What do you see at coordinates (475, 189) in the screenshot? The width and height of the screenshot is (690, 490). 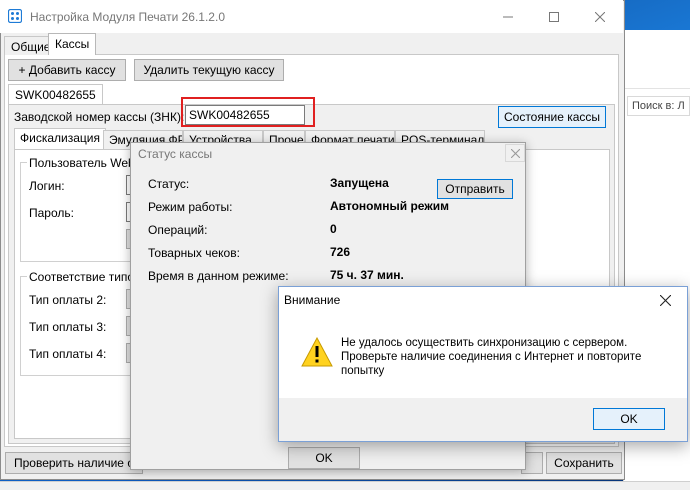 I see `send-button: Отправить` at bounding box center [475, 189].